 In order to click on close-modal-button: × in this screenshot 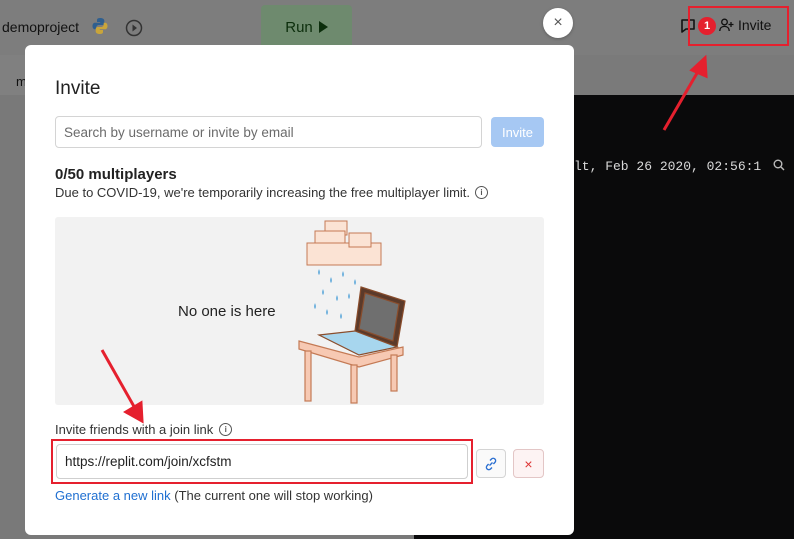, I will do `click(558, 23)`.